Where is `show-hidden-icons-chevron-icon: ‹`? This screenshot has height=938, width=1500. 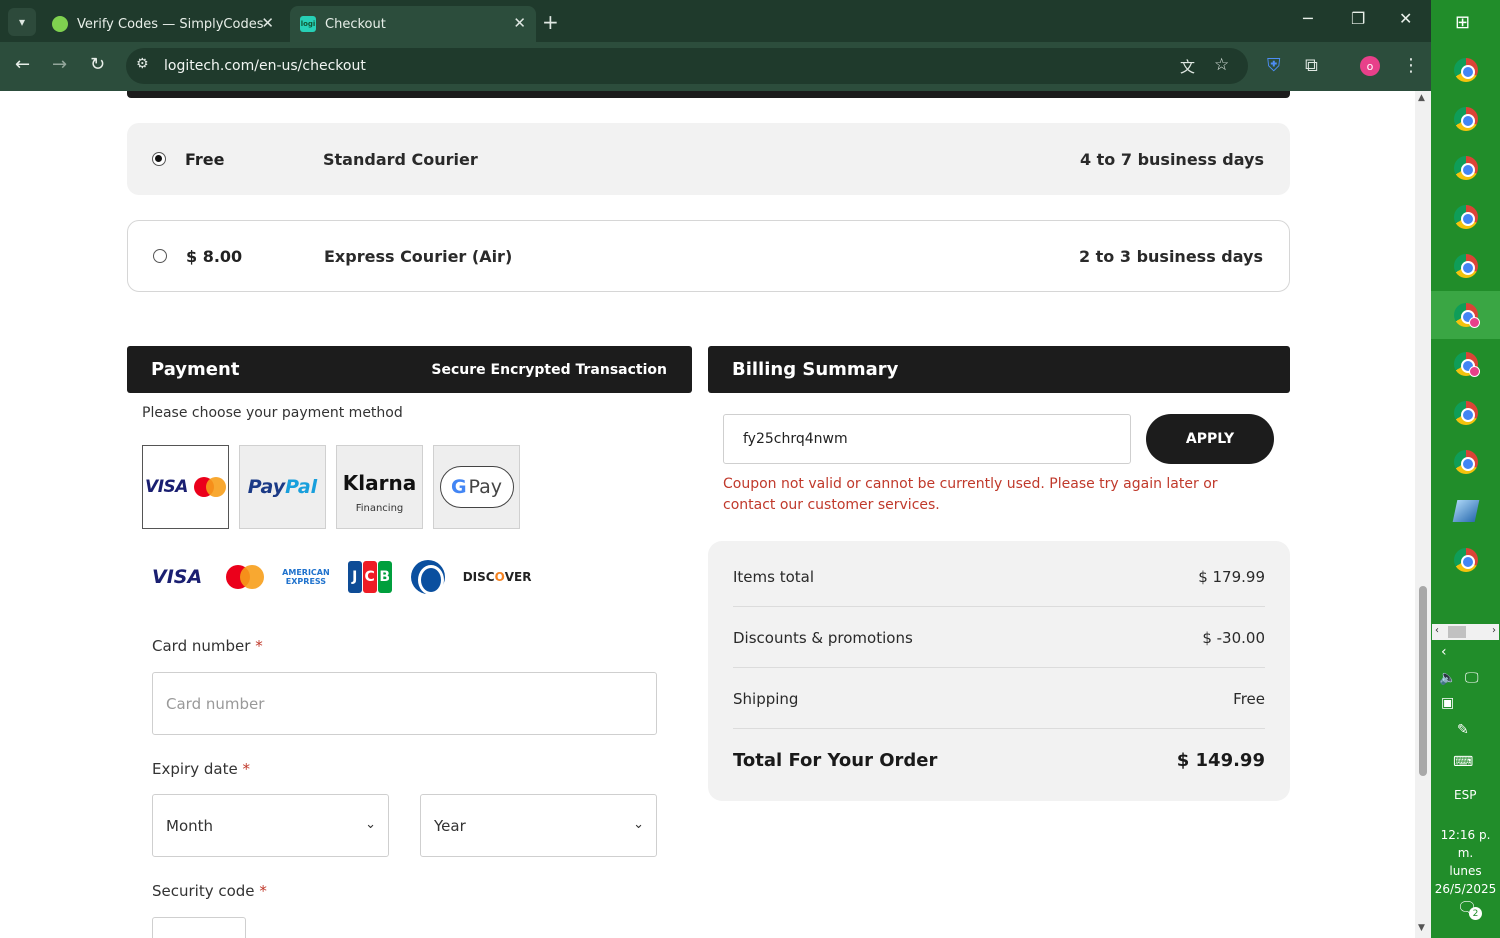
show-hidden-icons-chevron-icon: ‹ is located at coordinates (1444, 652).